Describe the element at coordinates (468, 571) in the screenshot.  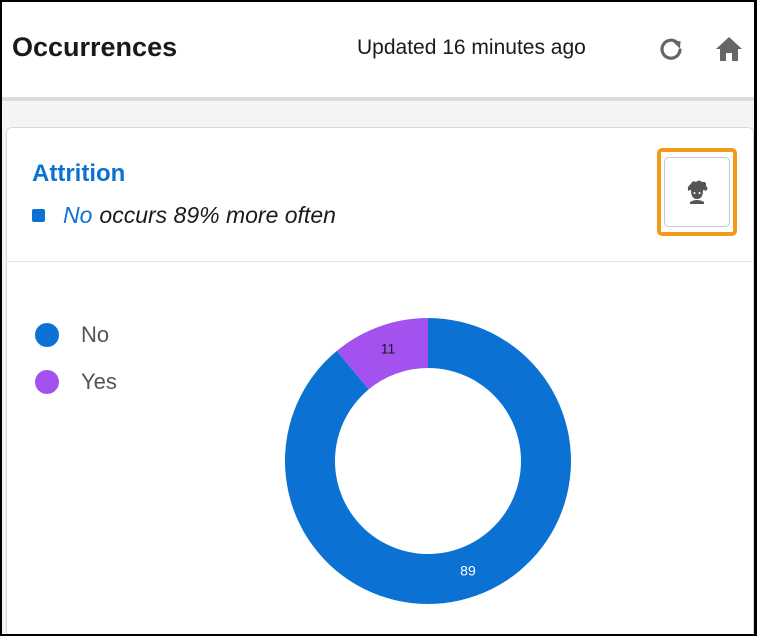
I see `data-label-no: 89` at that location.